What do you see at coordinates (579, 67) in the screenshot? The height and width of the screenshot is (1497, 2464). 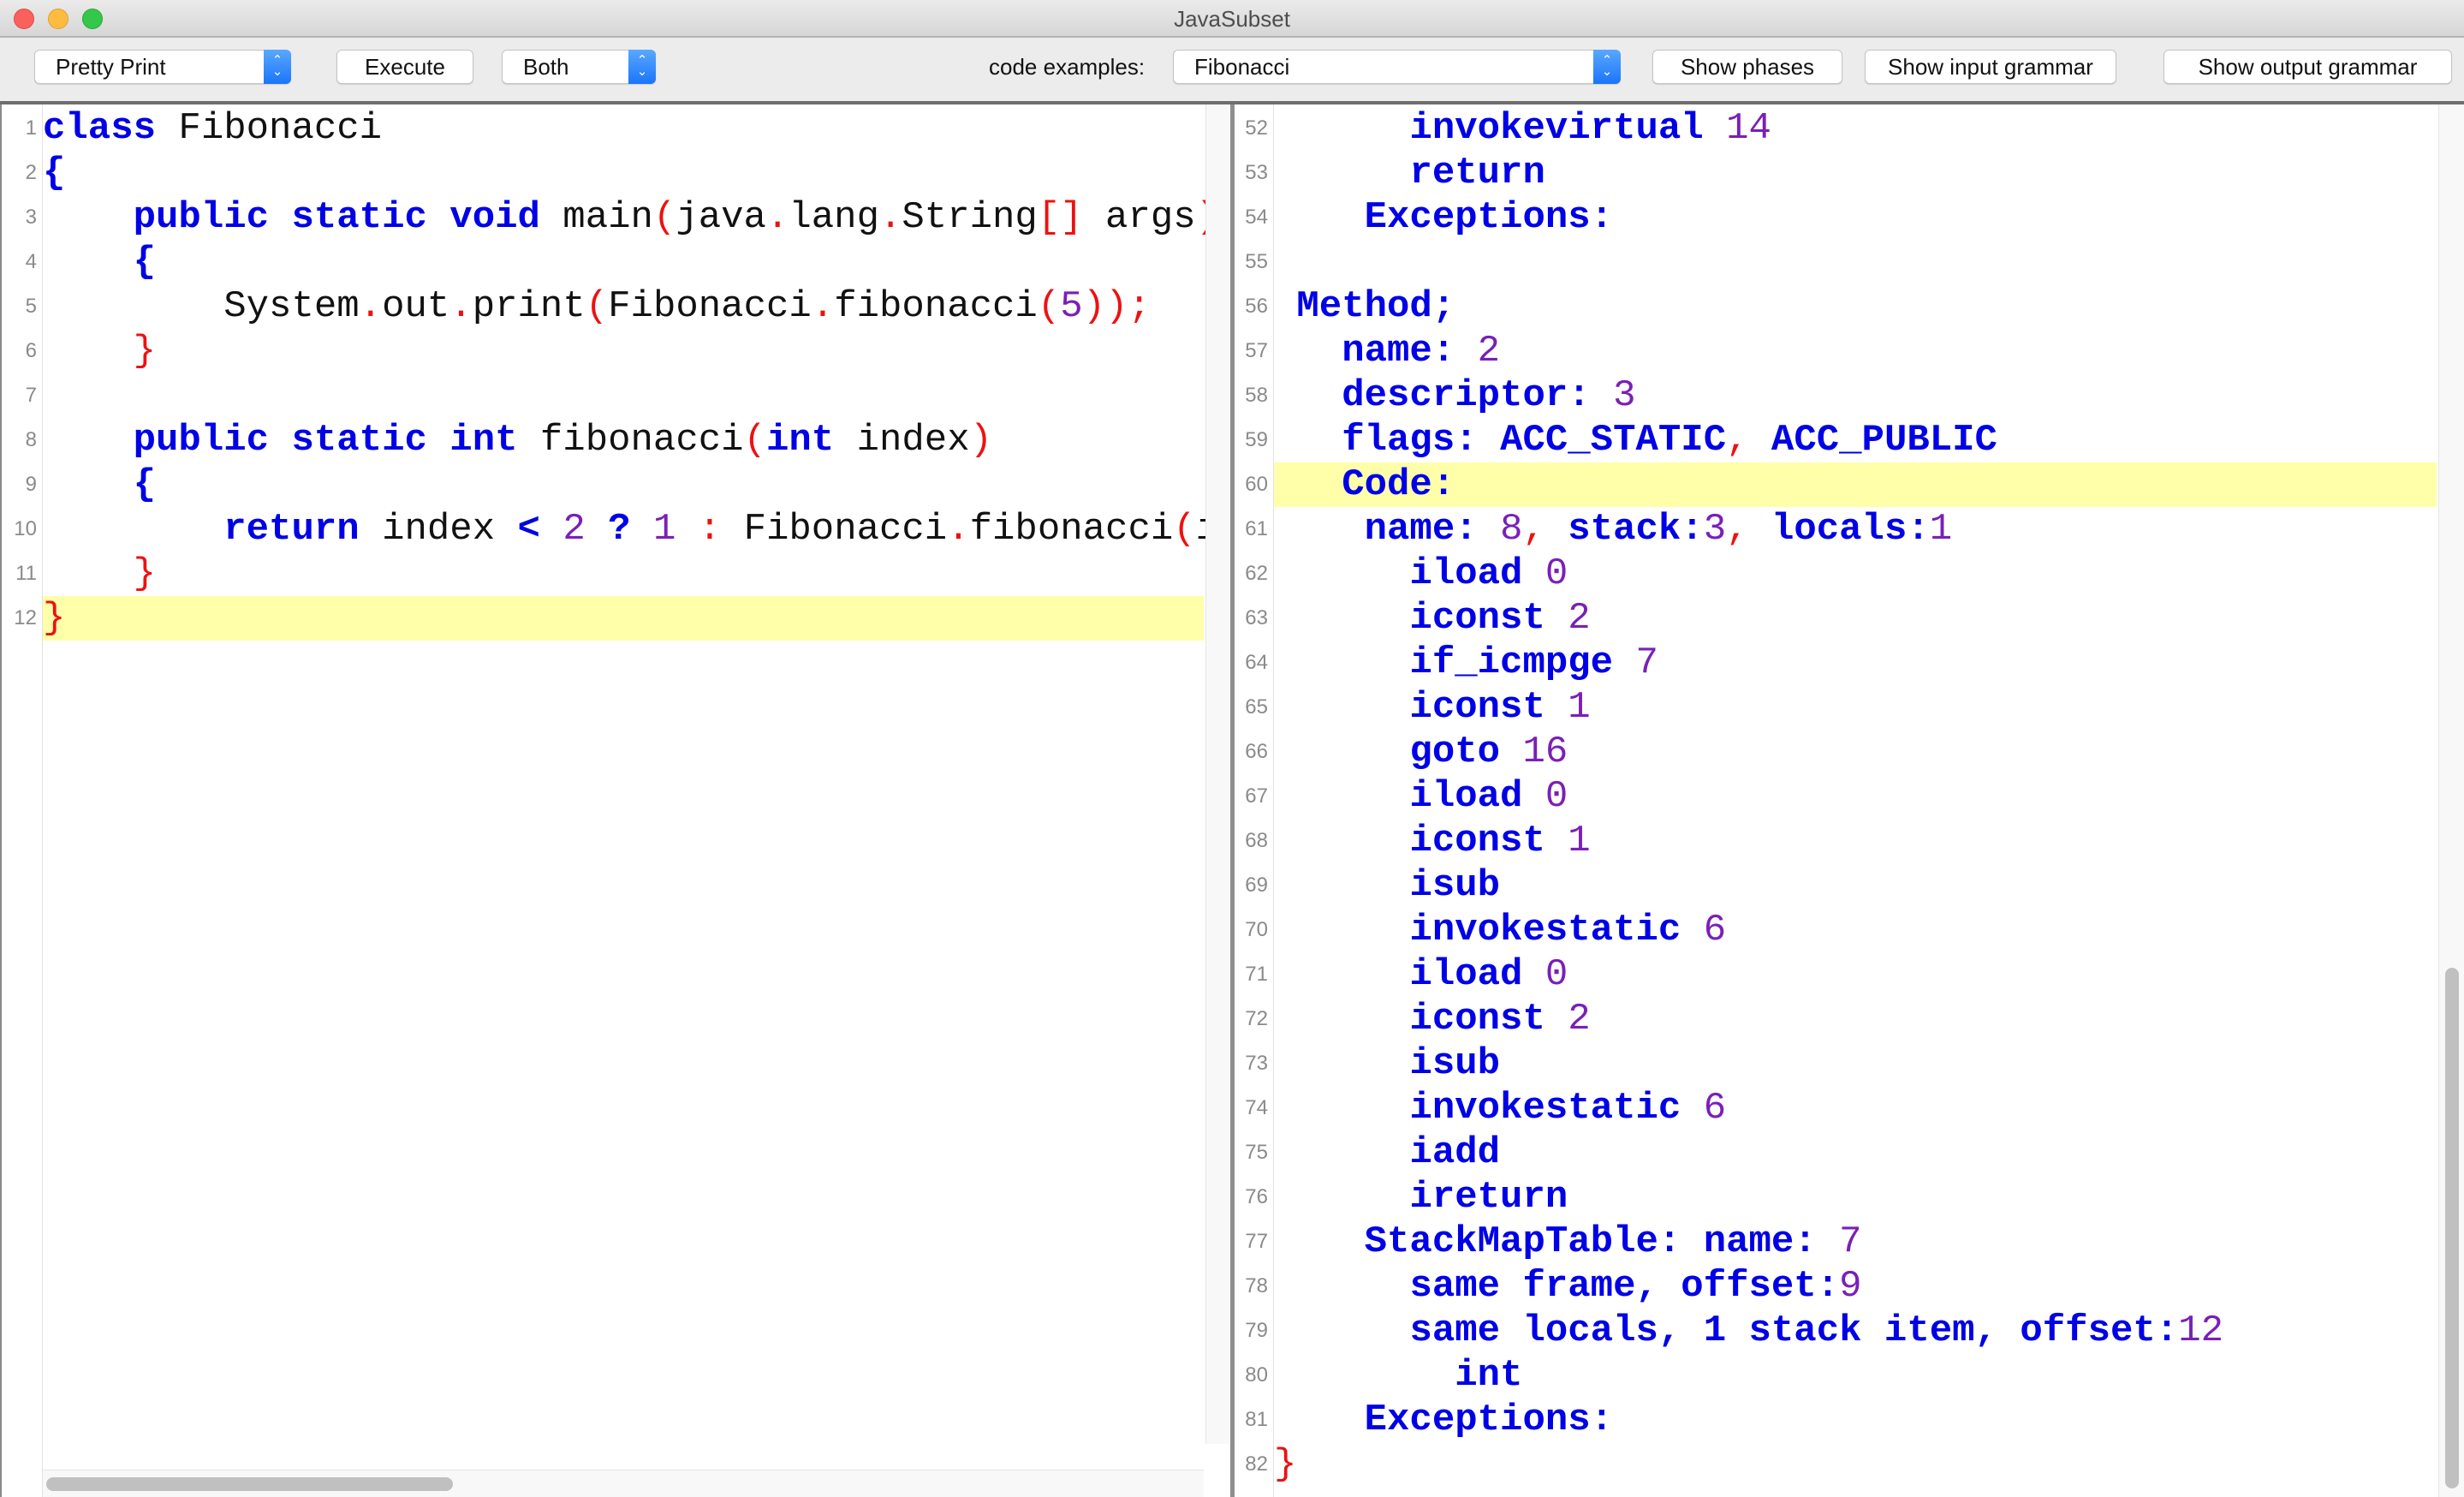 I see `target-select: Both ⌃ ⌄` at bounding box center [579, 67].